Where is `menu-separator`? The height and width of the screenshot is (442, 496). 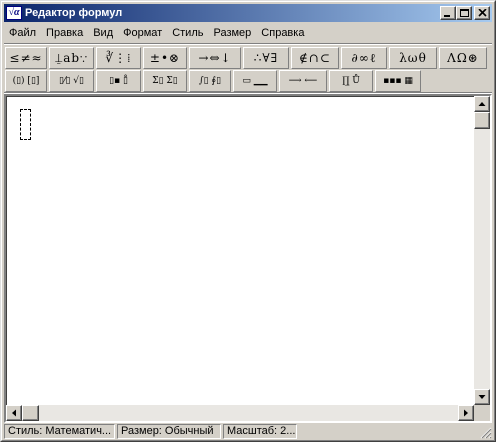 menu-separator is located at coordinates (248, 44).